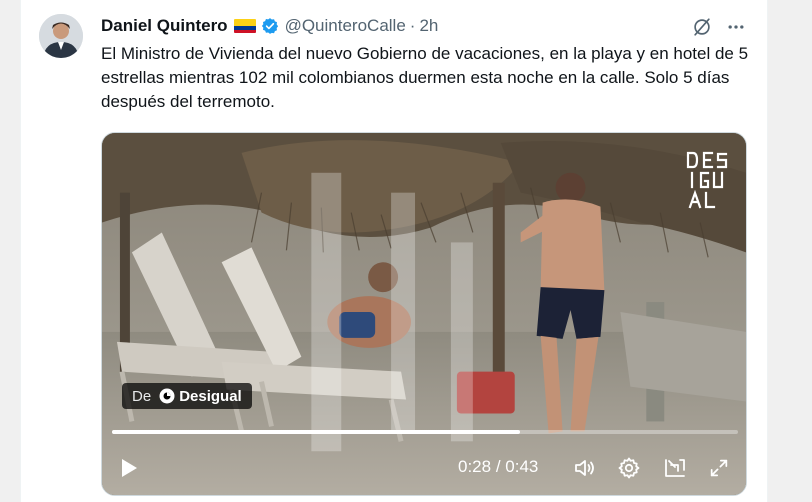  I want to click on play-icon, so click(129, 468).